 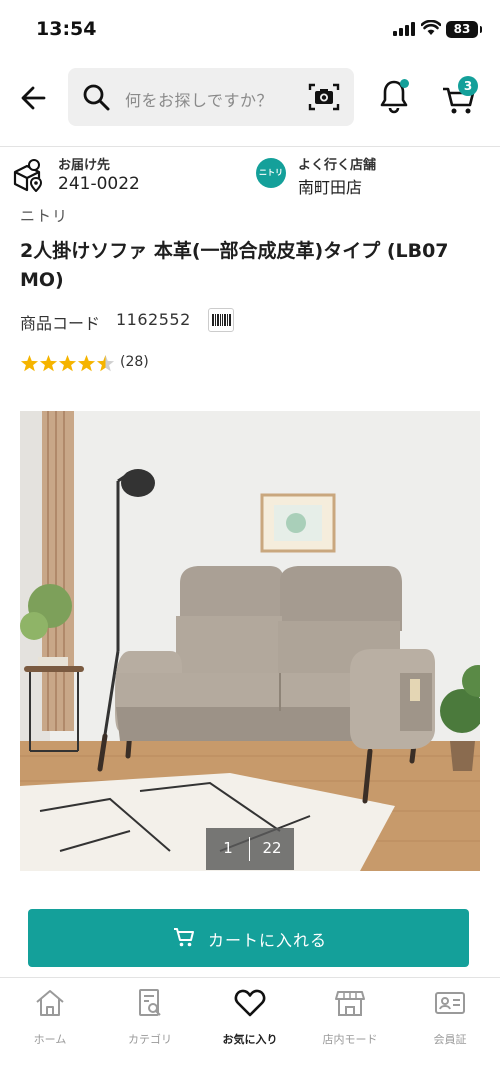 What do you see at coordinates (394, 96) in the screenshot?
I see `notification-button` at bounding box center [394, 96].